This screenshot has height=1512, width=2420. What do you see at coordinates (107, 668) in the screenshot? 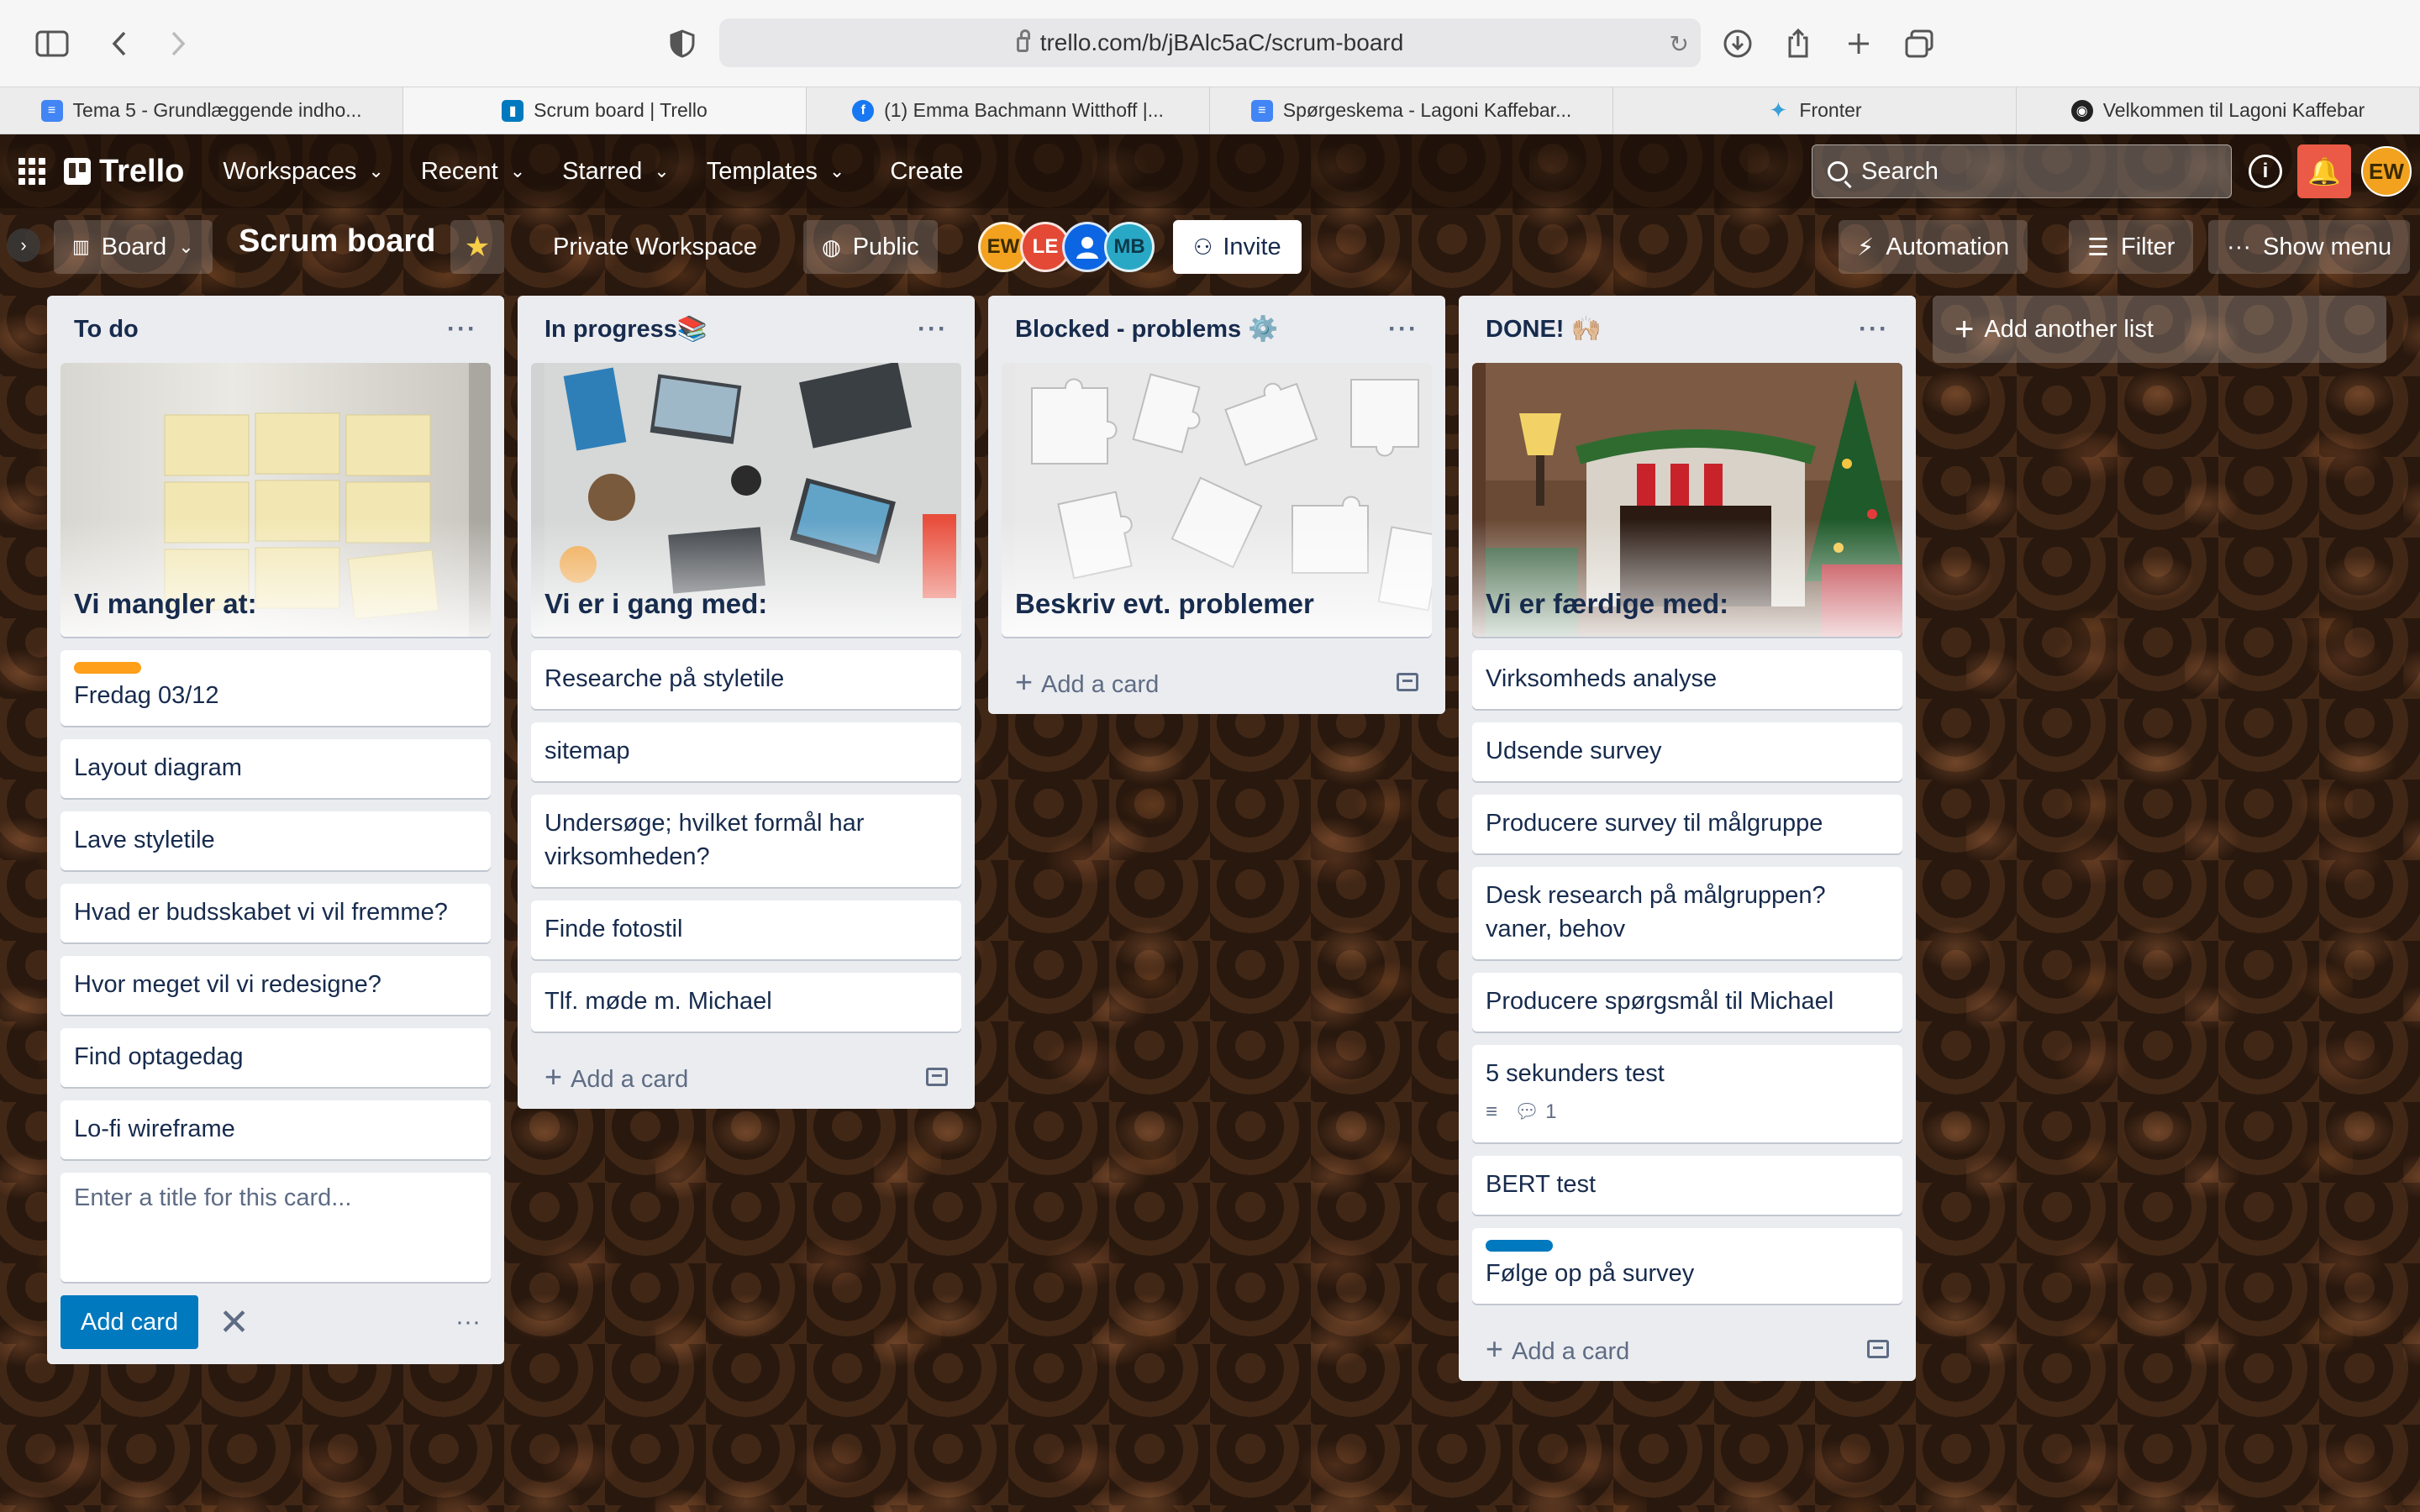
I see `card-label-orange` at bounding box center [107, 668].